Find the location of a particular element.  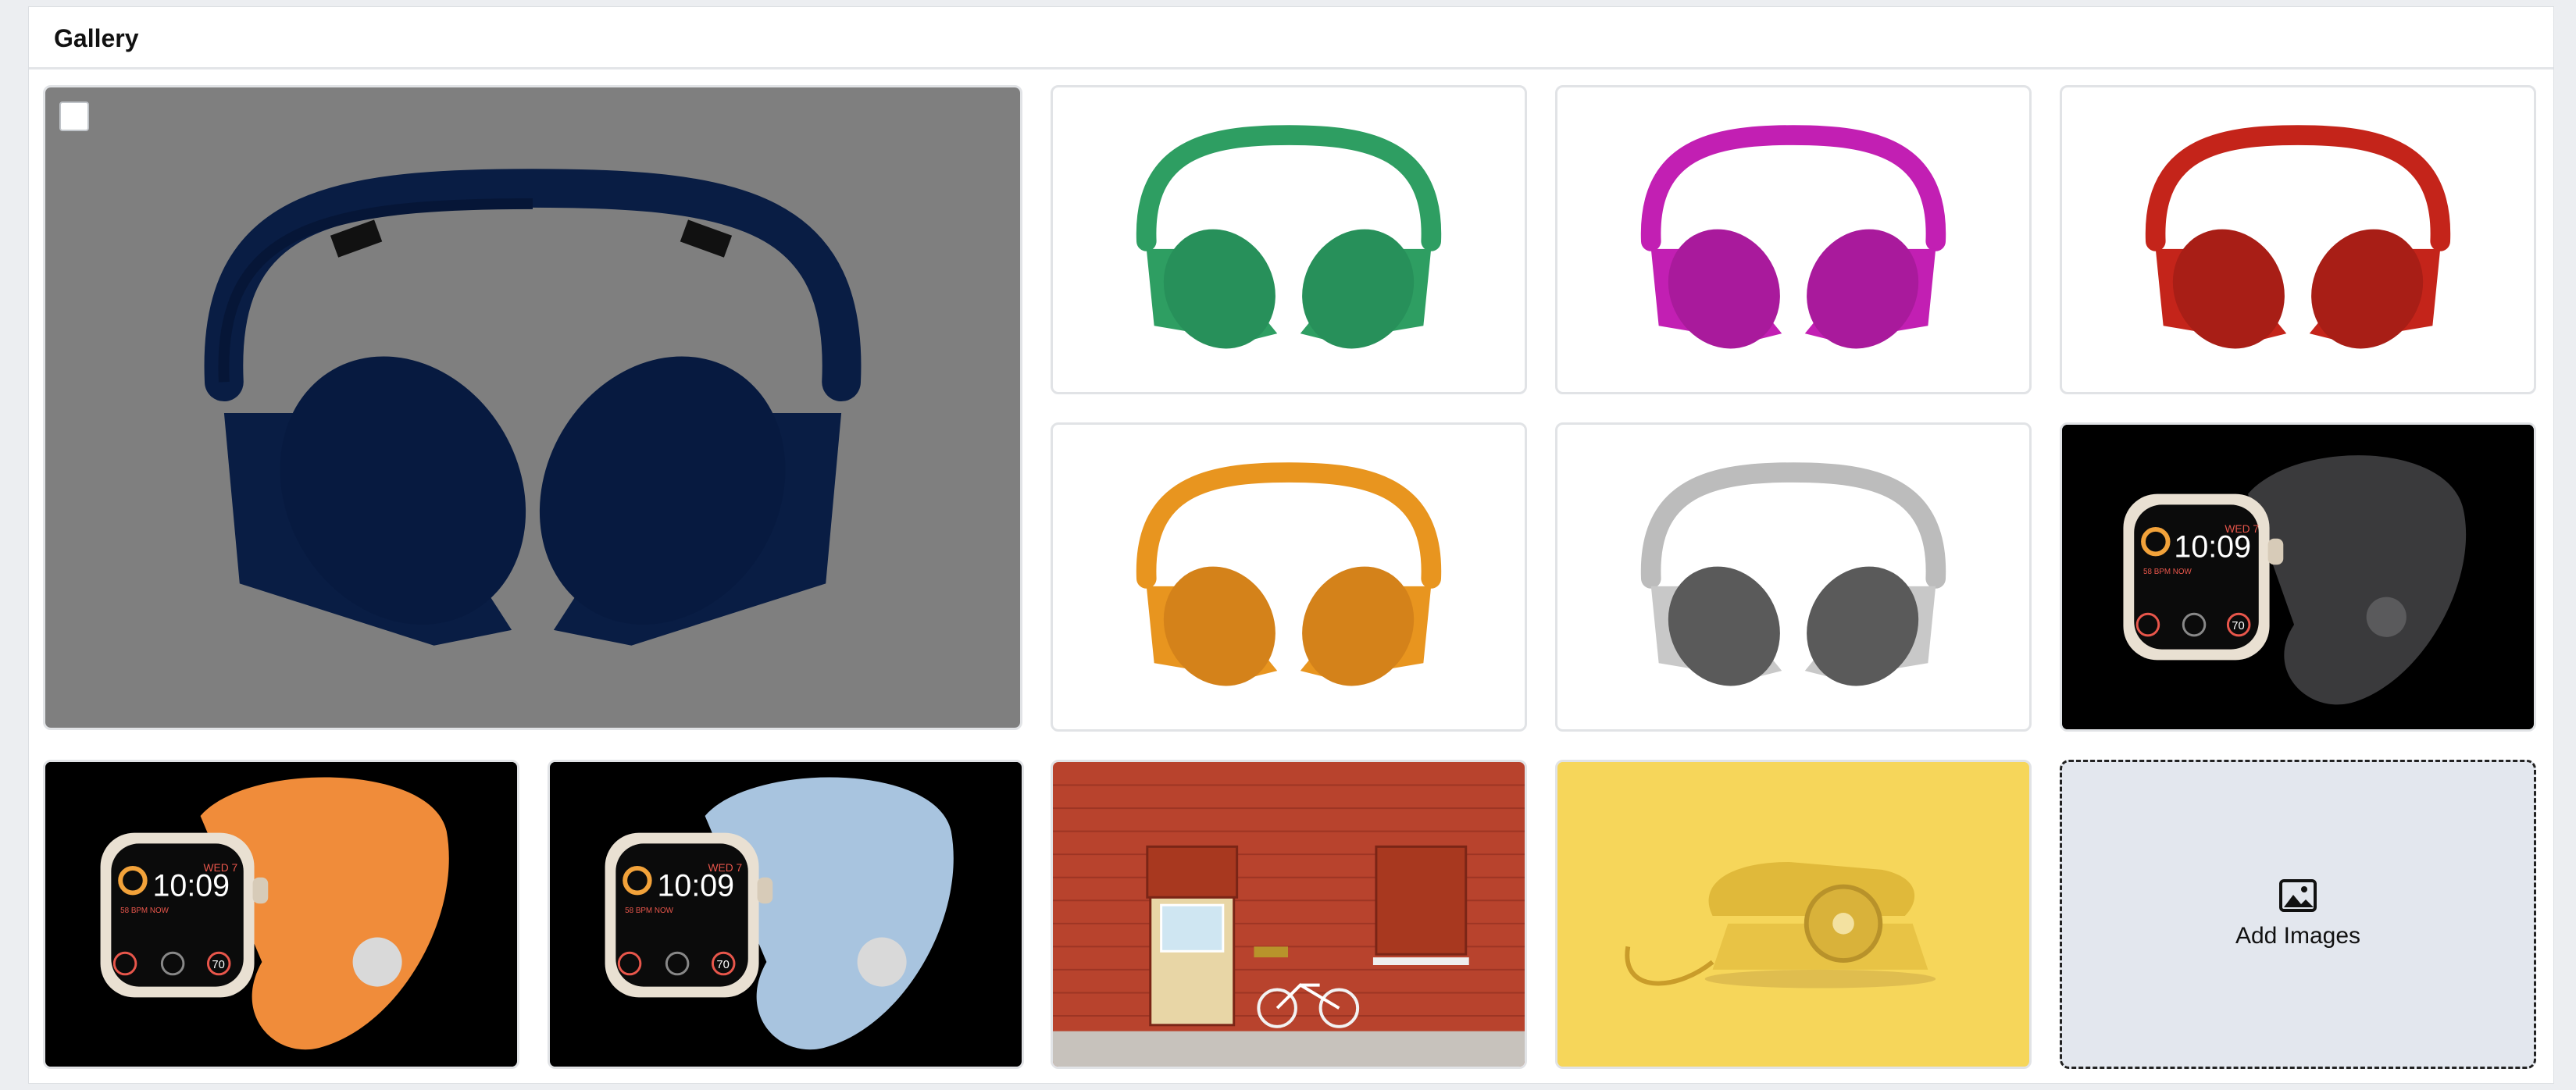

gallery-image-black-watch: WED 7 10:09 58 BPM NOW 70 is located at coordinates (2298, 577).